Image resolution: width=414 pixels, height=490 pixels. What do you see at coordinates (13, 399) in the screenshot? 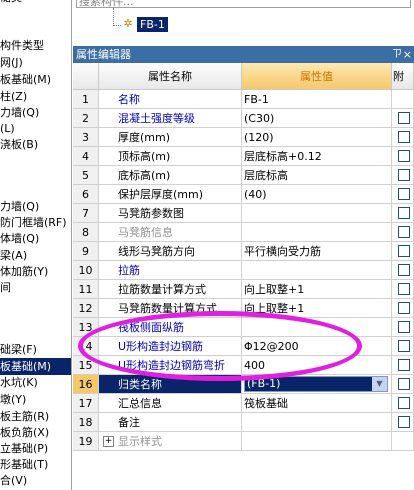
I see `tree-item: 墩(Y)` at bounding box center [13, 399].